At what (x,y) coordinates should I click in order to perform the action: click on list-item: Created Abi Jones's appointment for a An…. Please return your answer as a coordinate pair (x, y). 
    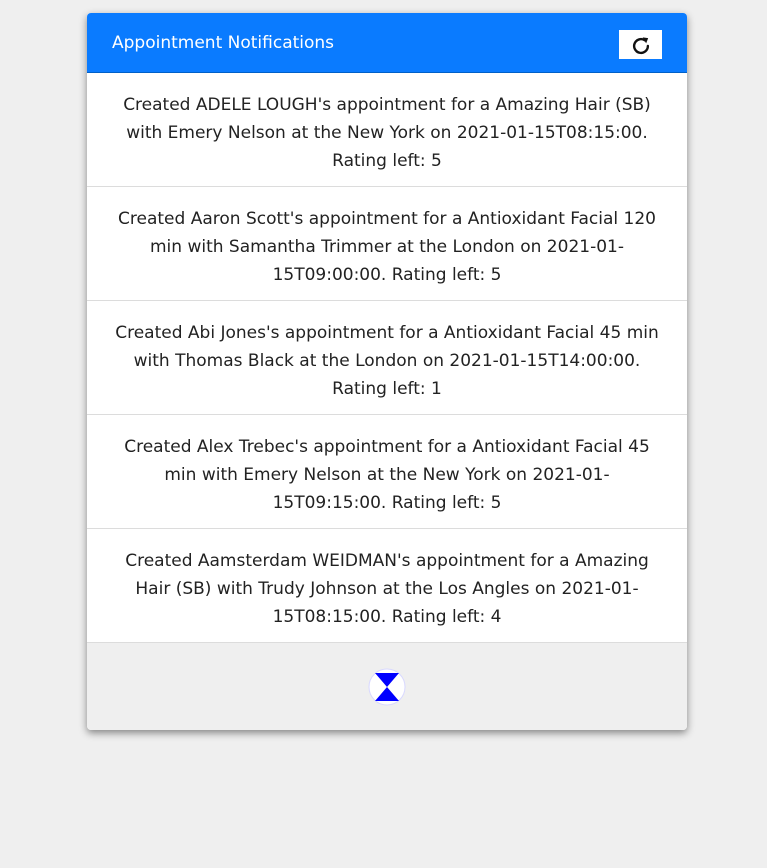
    Looking at the image, I should click on (387, 358).